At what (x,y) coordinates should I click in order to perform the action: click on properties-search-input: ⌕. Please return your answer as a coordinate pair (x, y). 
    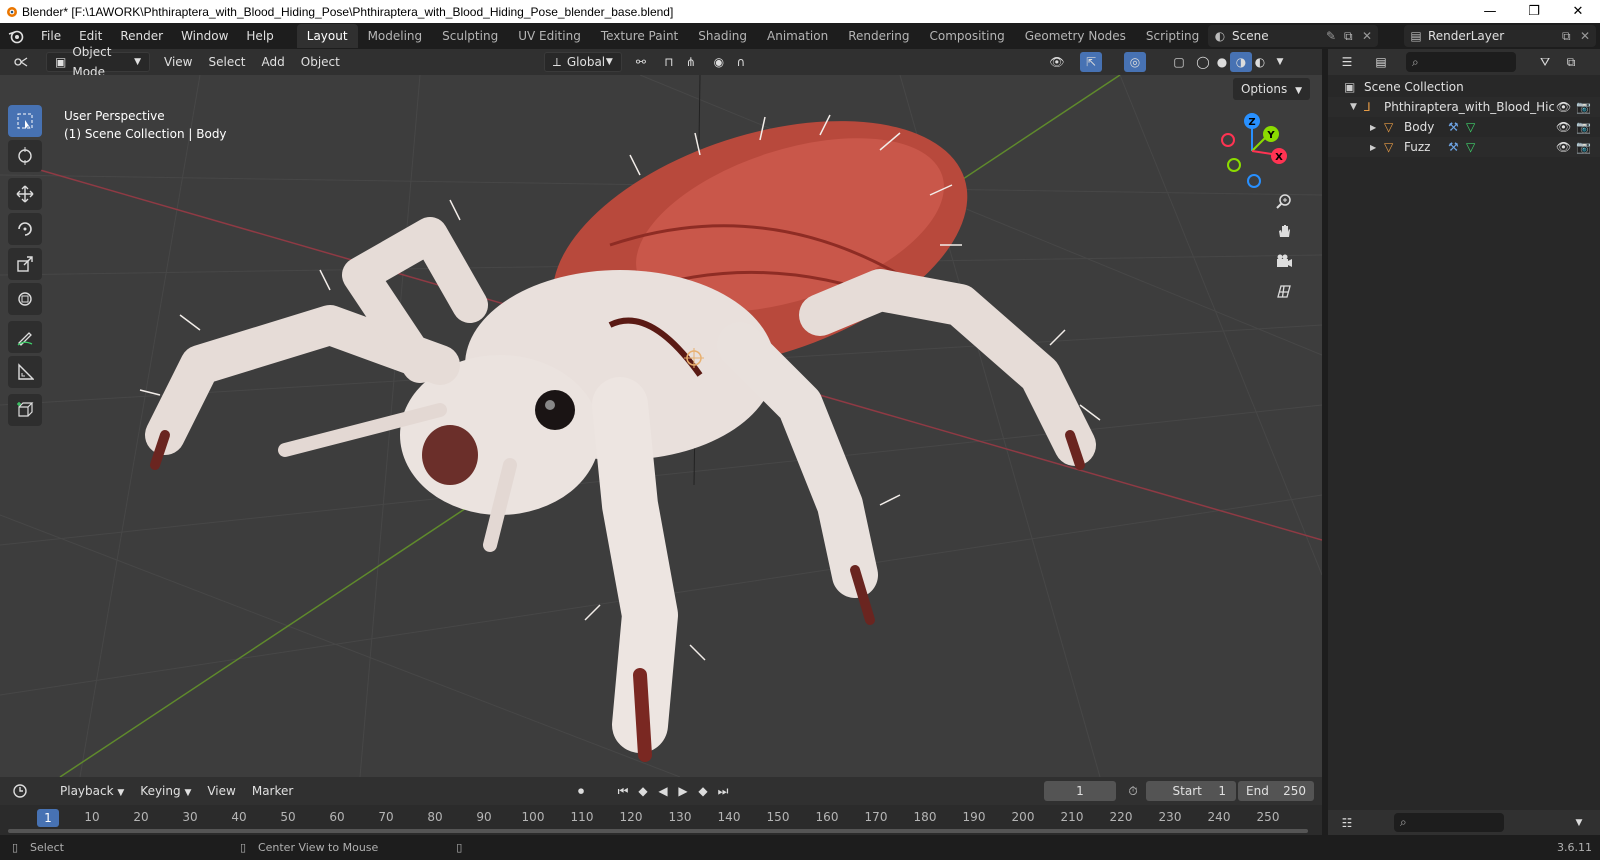
    Looking at the image, I should click on (1449, 822).